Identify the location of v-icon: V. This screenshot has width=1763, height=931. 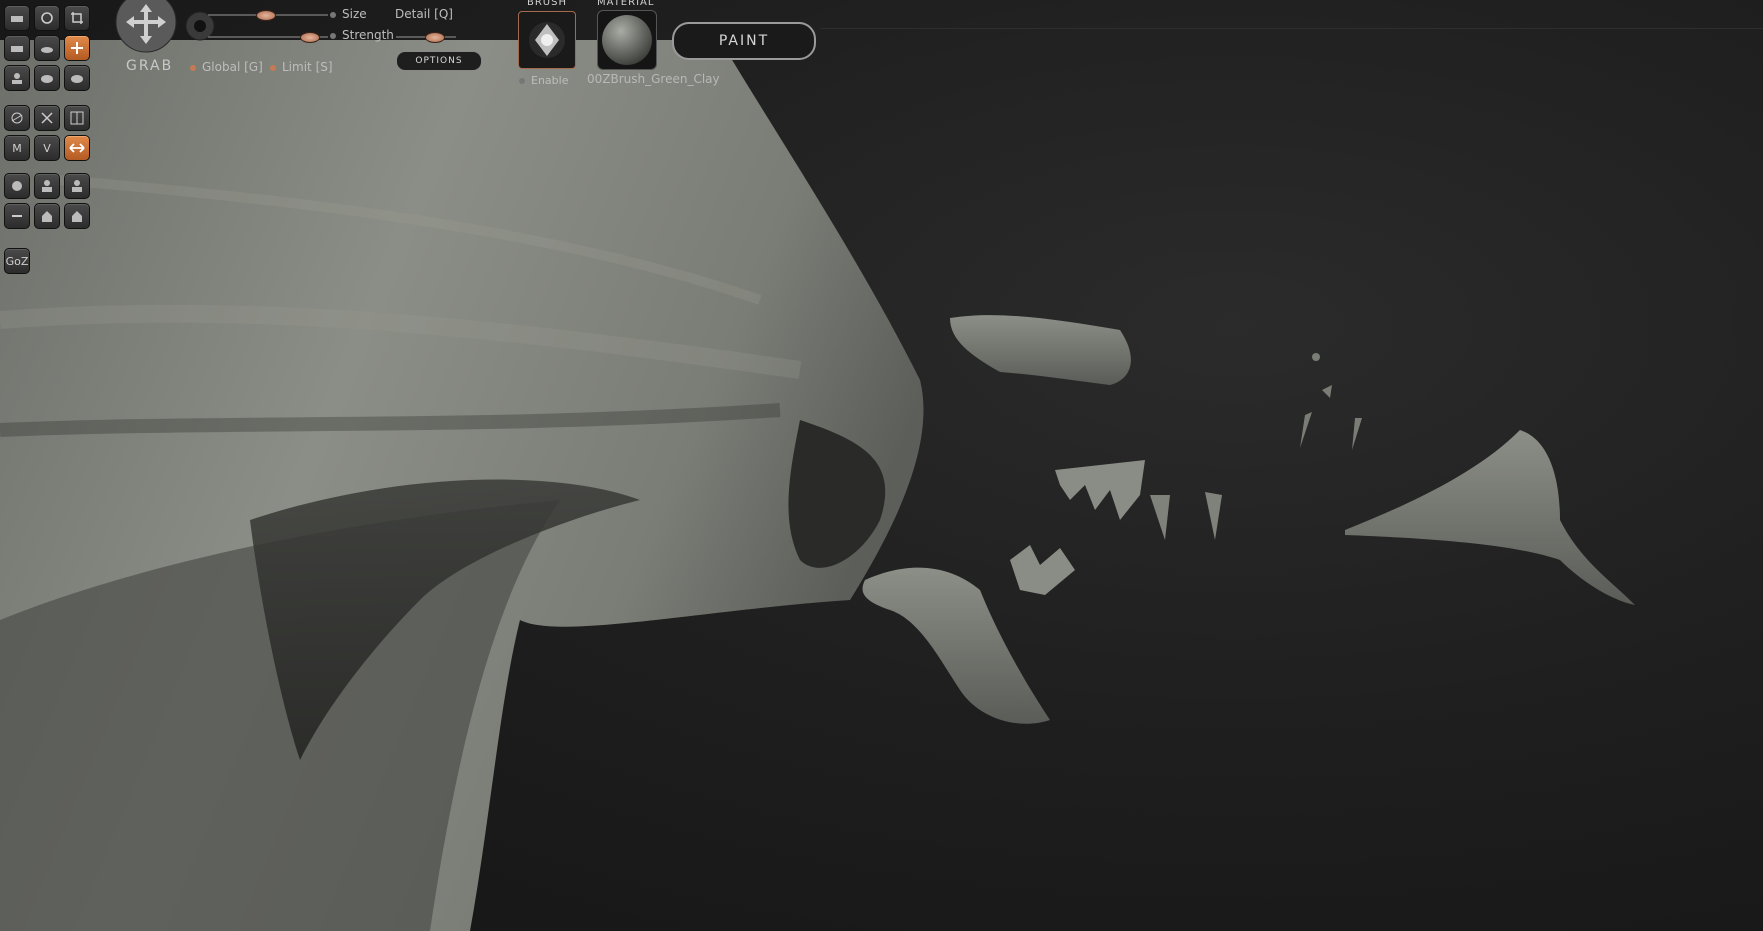
(47, 148).